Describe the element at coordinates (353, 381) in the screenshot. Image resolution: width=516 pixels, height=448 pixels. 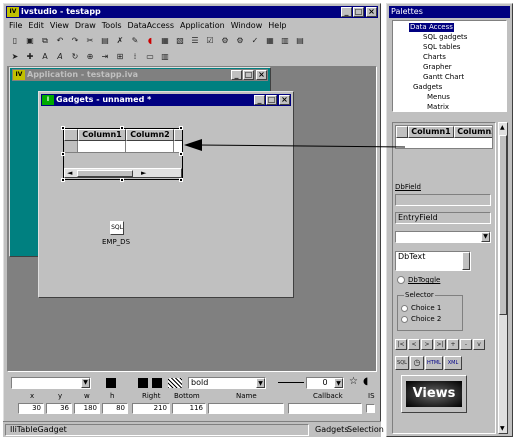
I see `star-icon: ☆` at that location.